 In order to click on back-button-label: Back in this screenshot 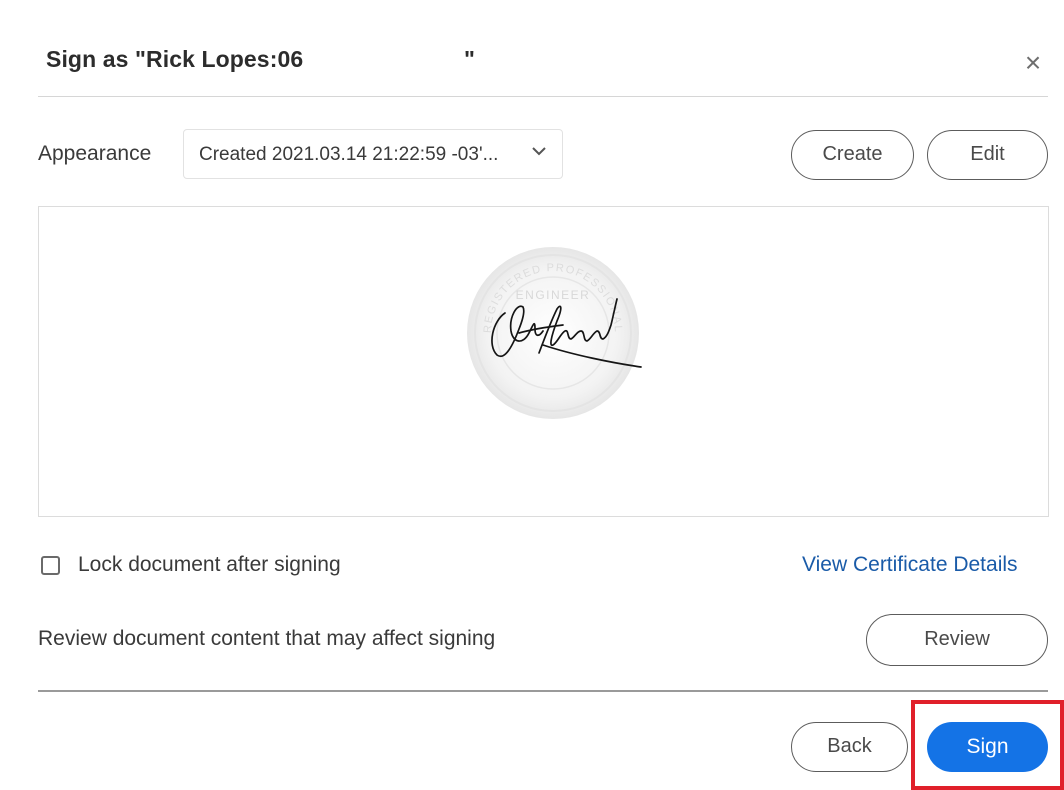, I will do `click(849, 746)`.